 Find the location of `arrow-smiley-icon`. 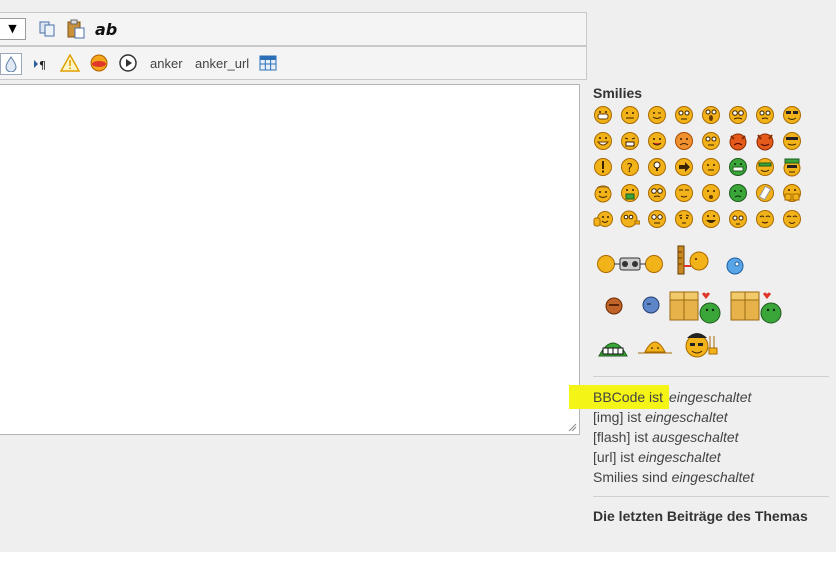

arrow-smiley-icon is located at coordinates (684, 167).